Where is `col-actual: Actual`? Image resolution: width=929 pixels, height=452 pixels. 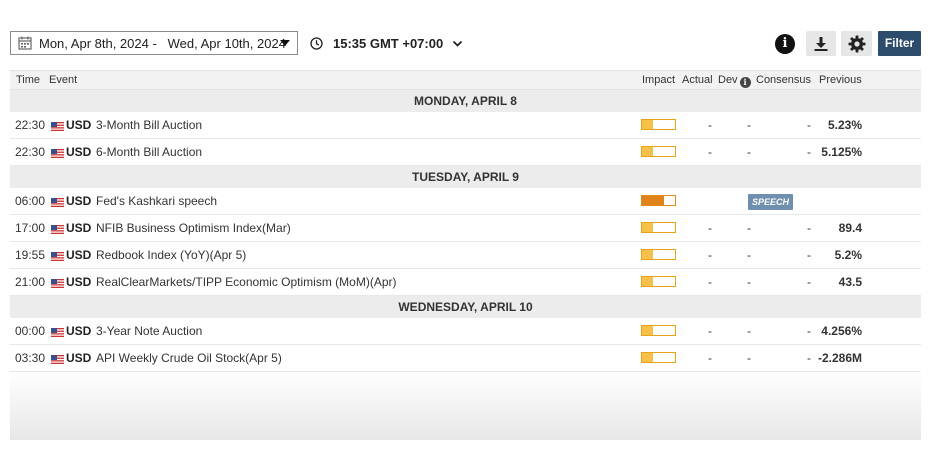
col-actual: Actual is located at coordinates (697, 80).